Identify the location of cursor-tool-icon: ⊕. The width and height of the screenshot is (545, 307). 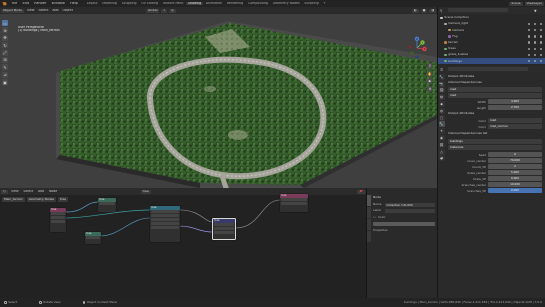
(5, 30).